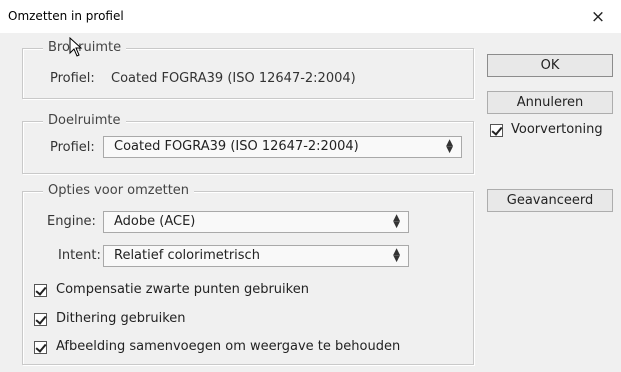  Describe the element at coordinates (310, 16) in the screenshot. I see `title-bar: Omzetten in profiel ×` at that location.